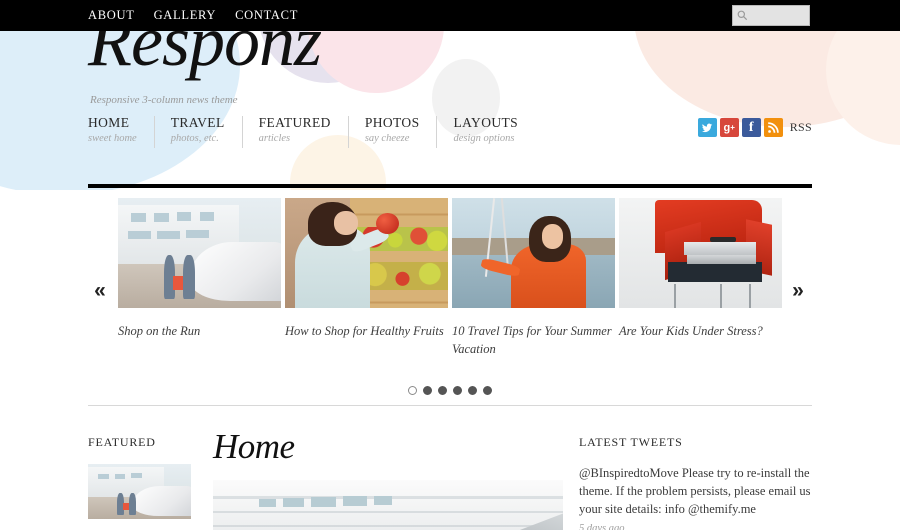 Image resolution: width=900 pixels, height=530 pixels. Describe the element at coordinates (450, 15) in the screenshot. I see `top-bar: ABOUT GALLERY CONTACT` at that location.